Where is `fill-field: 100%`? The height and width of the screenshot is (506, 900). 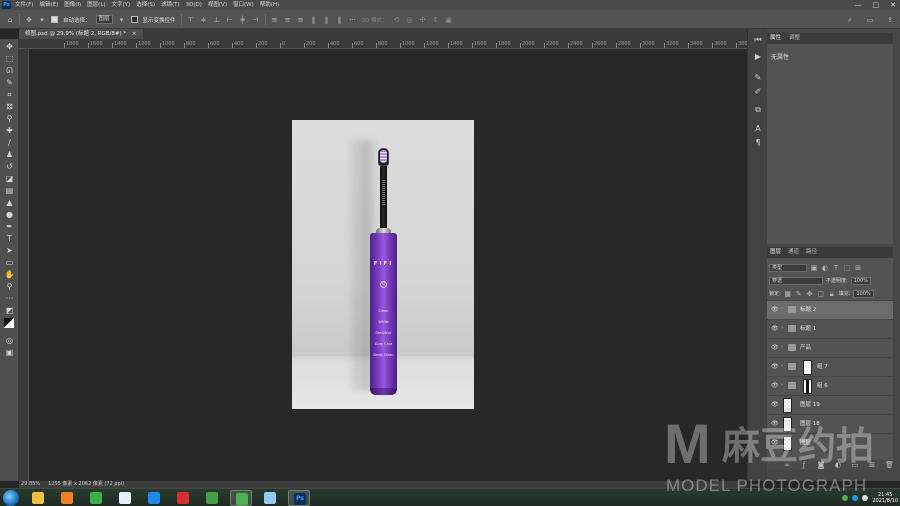 fill-field: 100% is located at coordinates (863, 293).